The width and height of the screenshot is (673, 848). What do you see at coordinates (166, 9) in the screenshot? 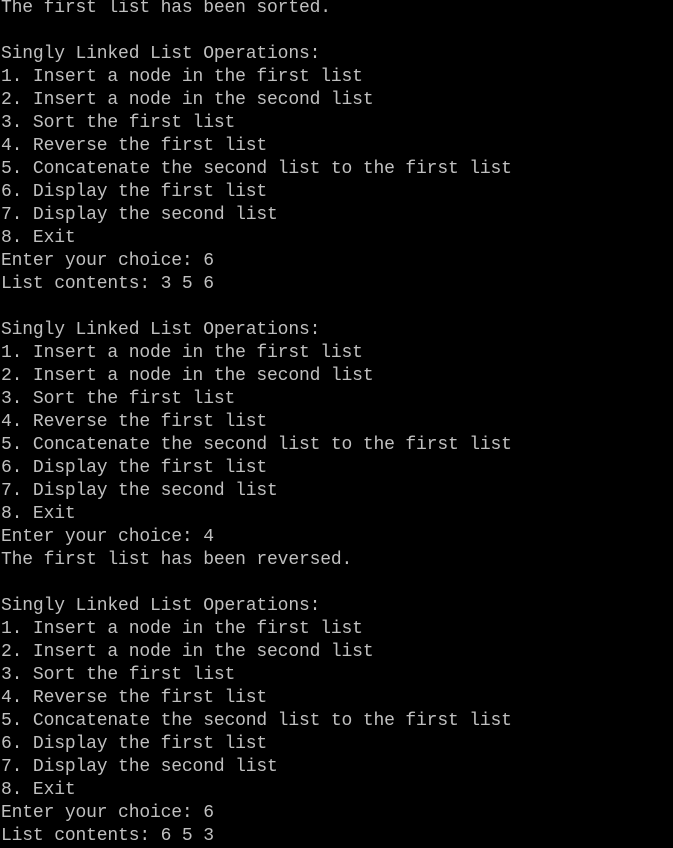
I see `console-line: The first list has been sorted.` at bounding box center [166, 9].